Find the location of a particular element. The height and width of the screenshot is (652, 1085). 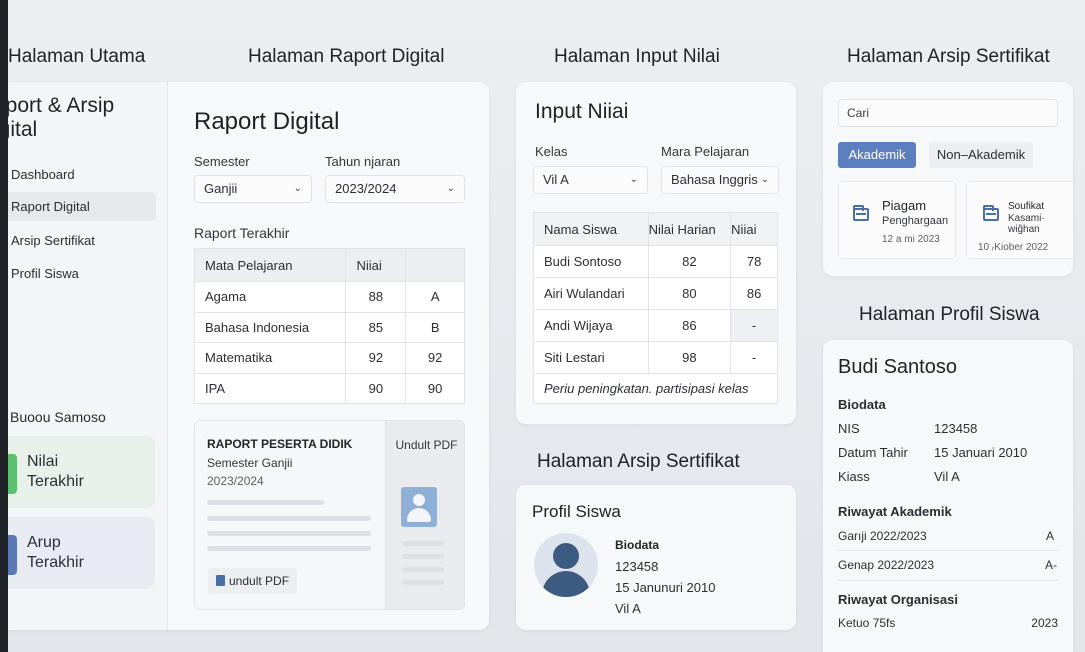

title-halaman-profil: Halaman Profil Siswa is located at coordinates (949, 314).